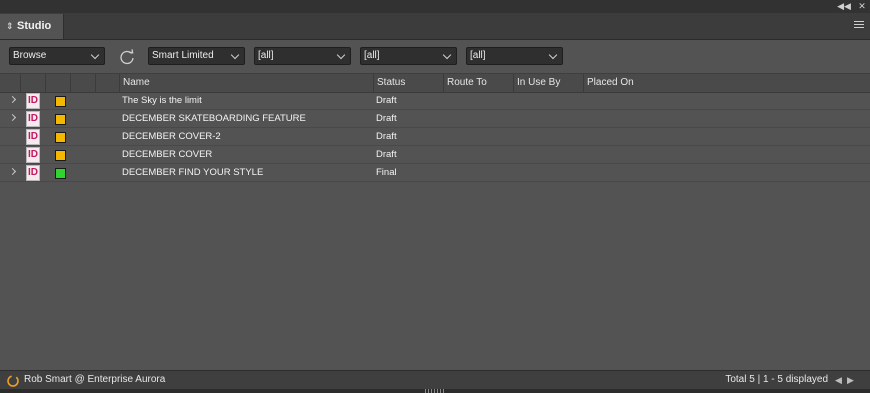  I want to click on view-select-value: Browse, so click(30, 55).